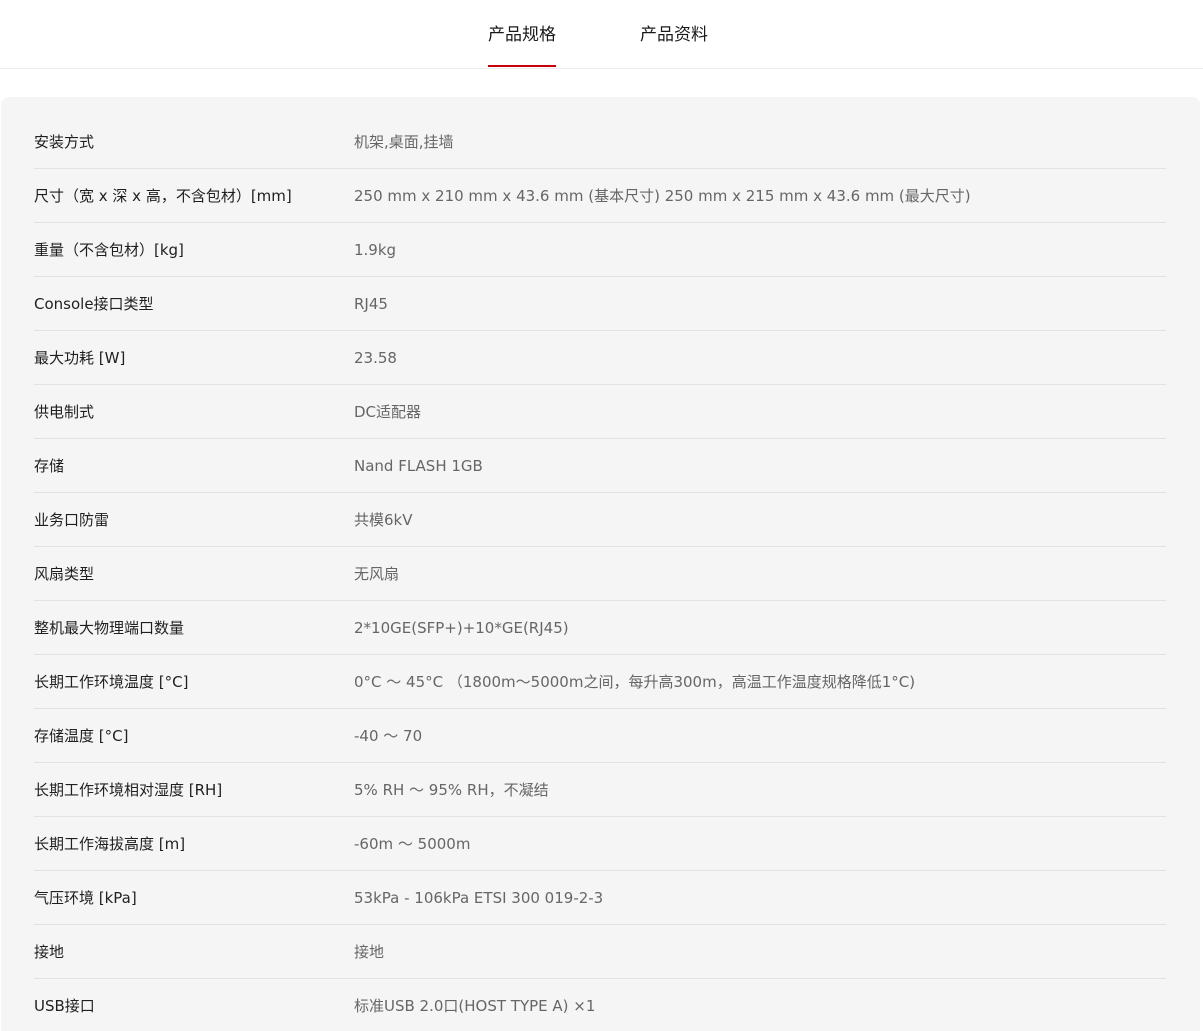  Describe the element at coordinates (522, 43) in the screenshot. I see `tab-product-specs: 产品规格` at that location.